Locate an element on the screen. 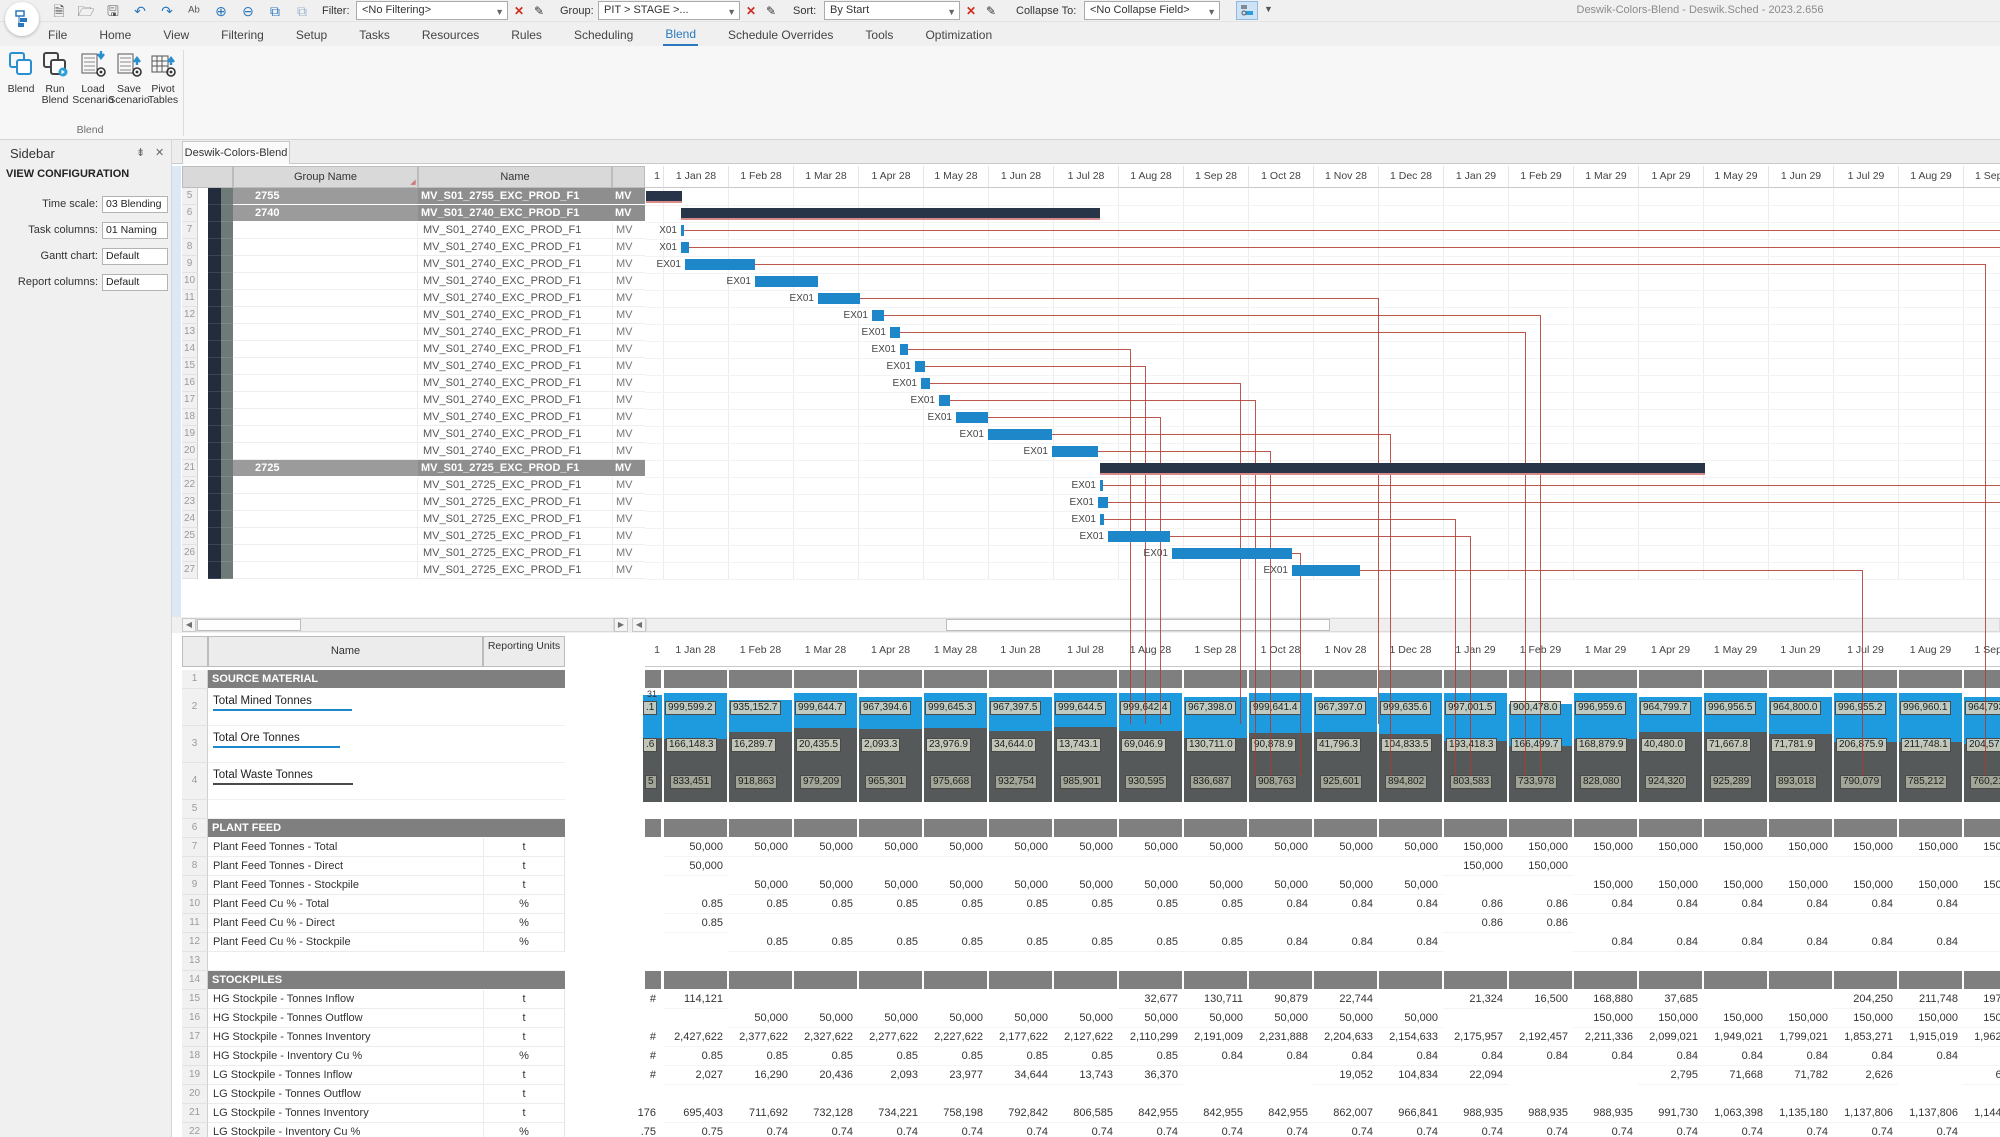  group-name-cell: 2755 is located at coordinates (325, 196).